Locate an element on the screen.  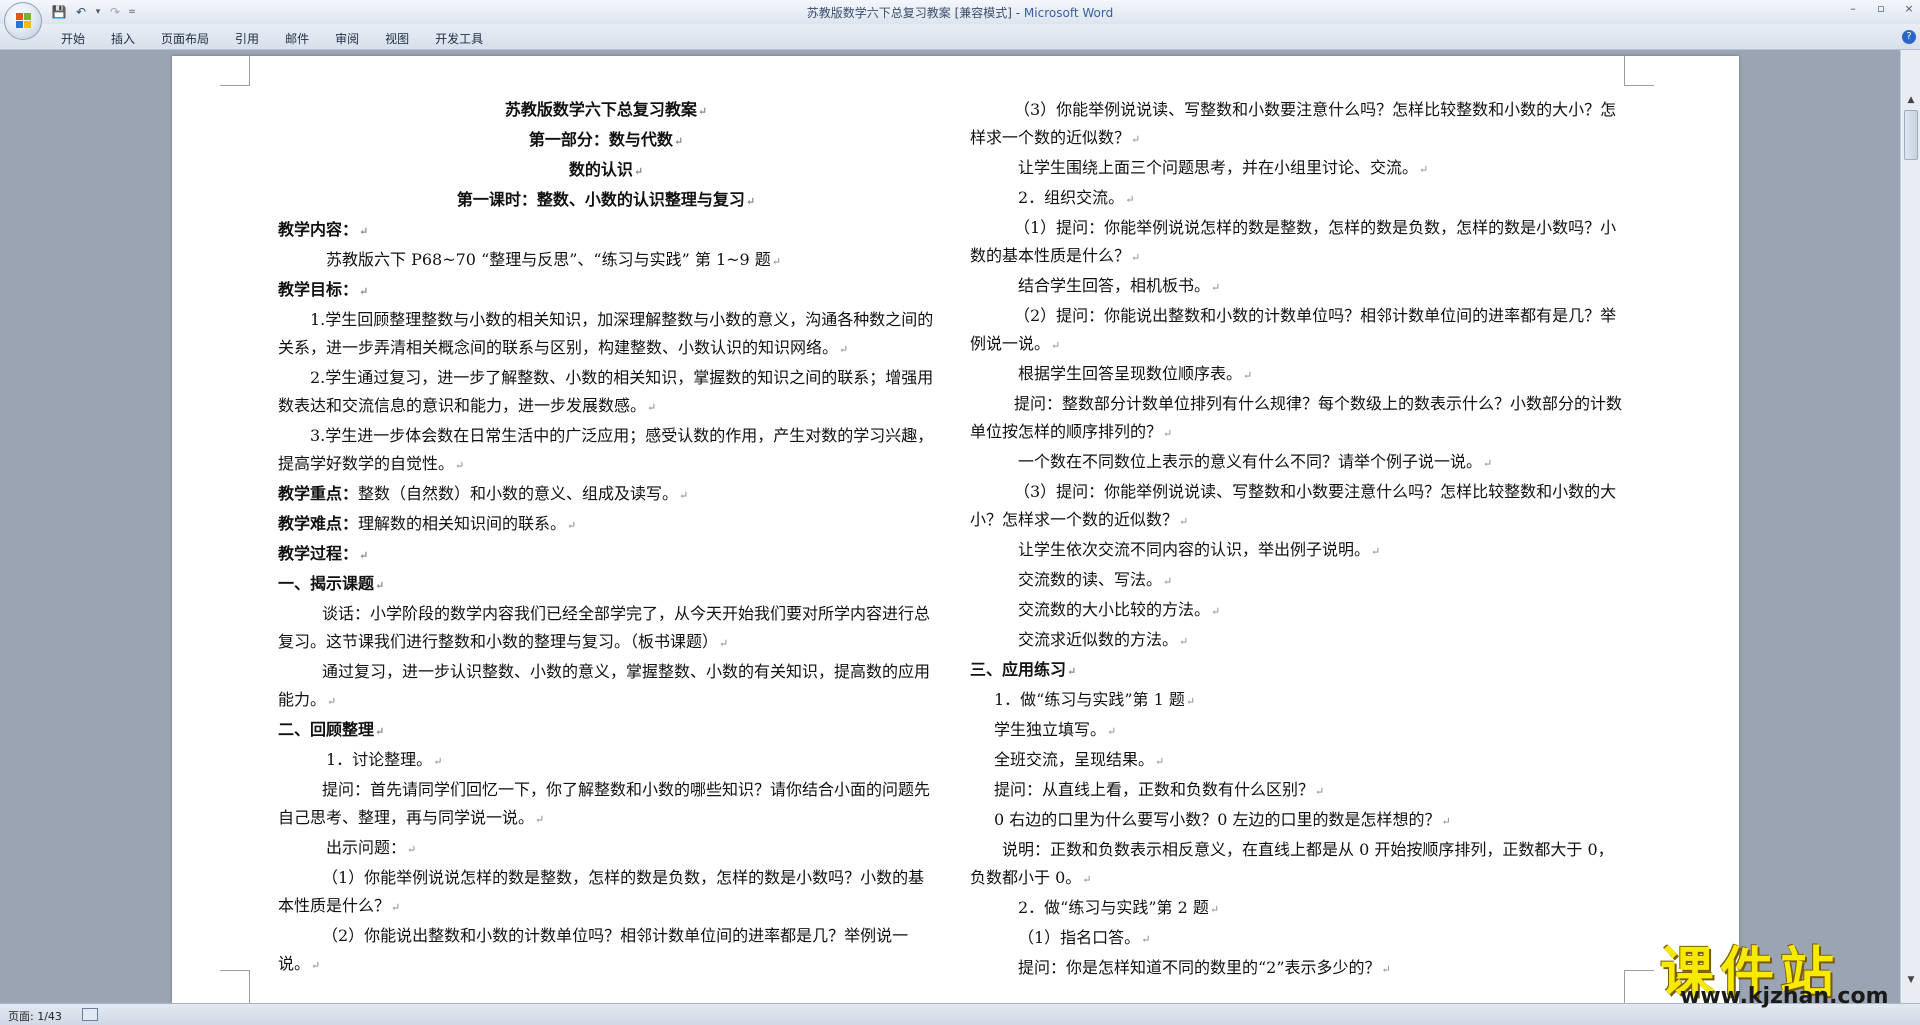
paragraph: 一个数在不同数位上表示的意义有什么不同？请举个例子说一说。↵ is located at coordinates (1298, 463).